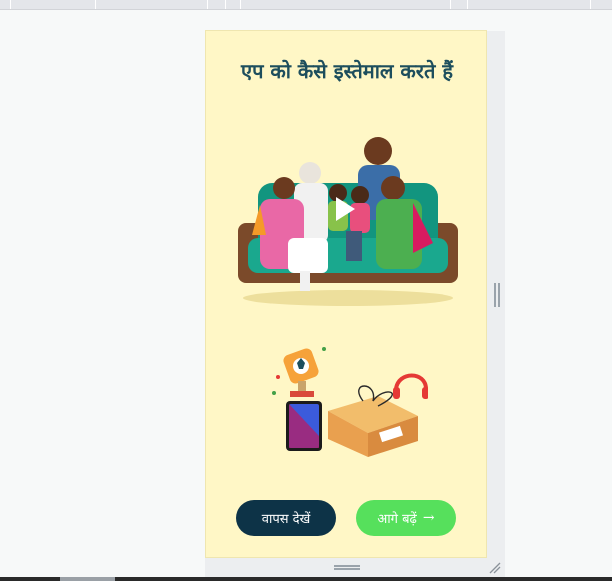 The height and width of the screenshot is (581, 612). I want to click on resize-corner-icon, so click(495, 568).